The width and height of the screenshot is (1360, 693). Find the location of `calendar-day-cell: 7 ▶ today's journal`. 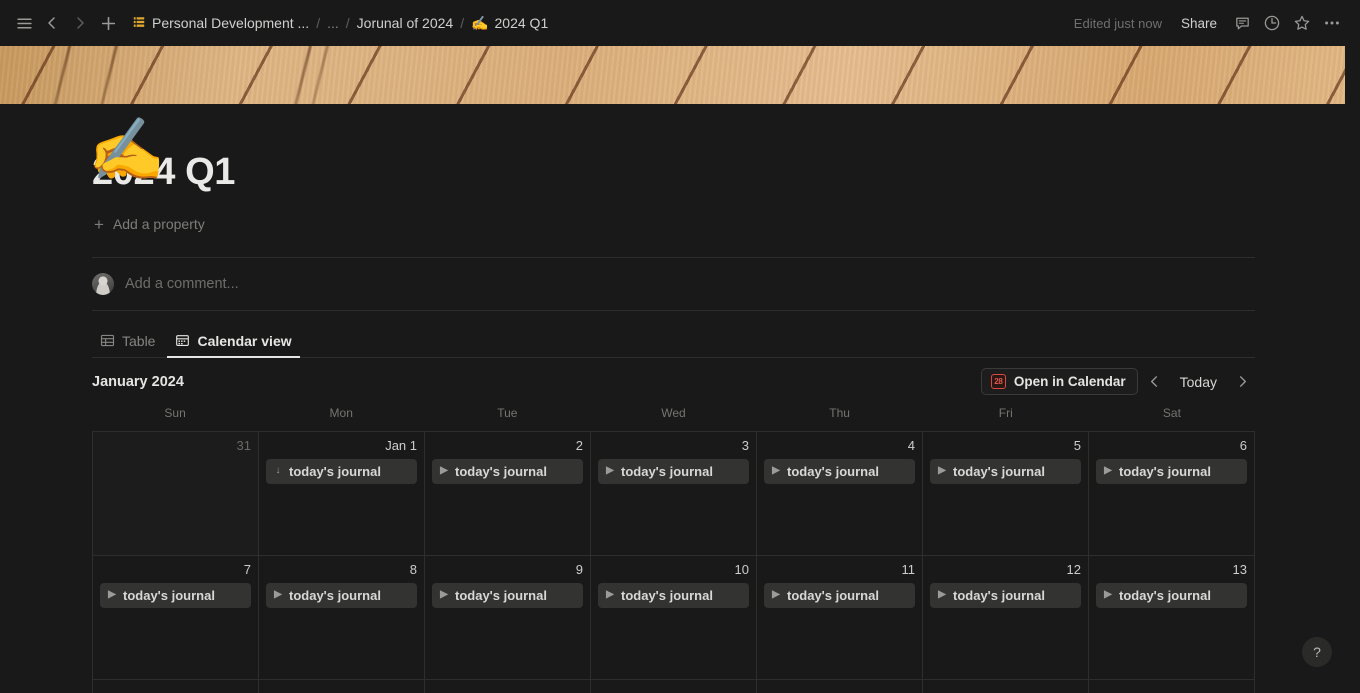

calendar-day-cell: 7 ▶ today's journal is located at coordinates (176, 617).